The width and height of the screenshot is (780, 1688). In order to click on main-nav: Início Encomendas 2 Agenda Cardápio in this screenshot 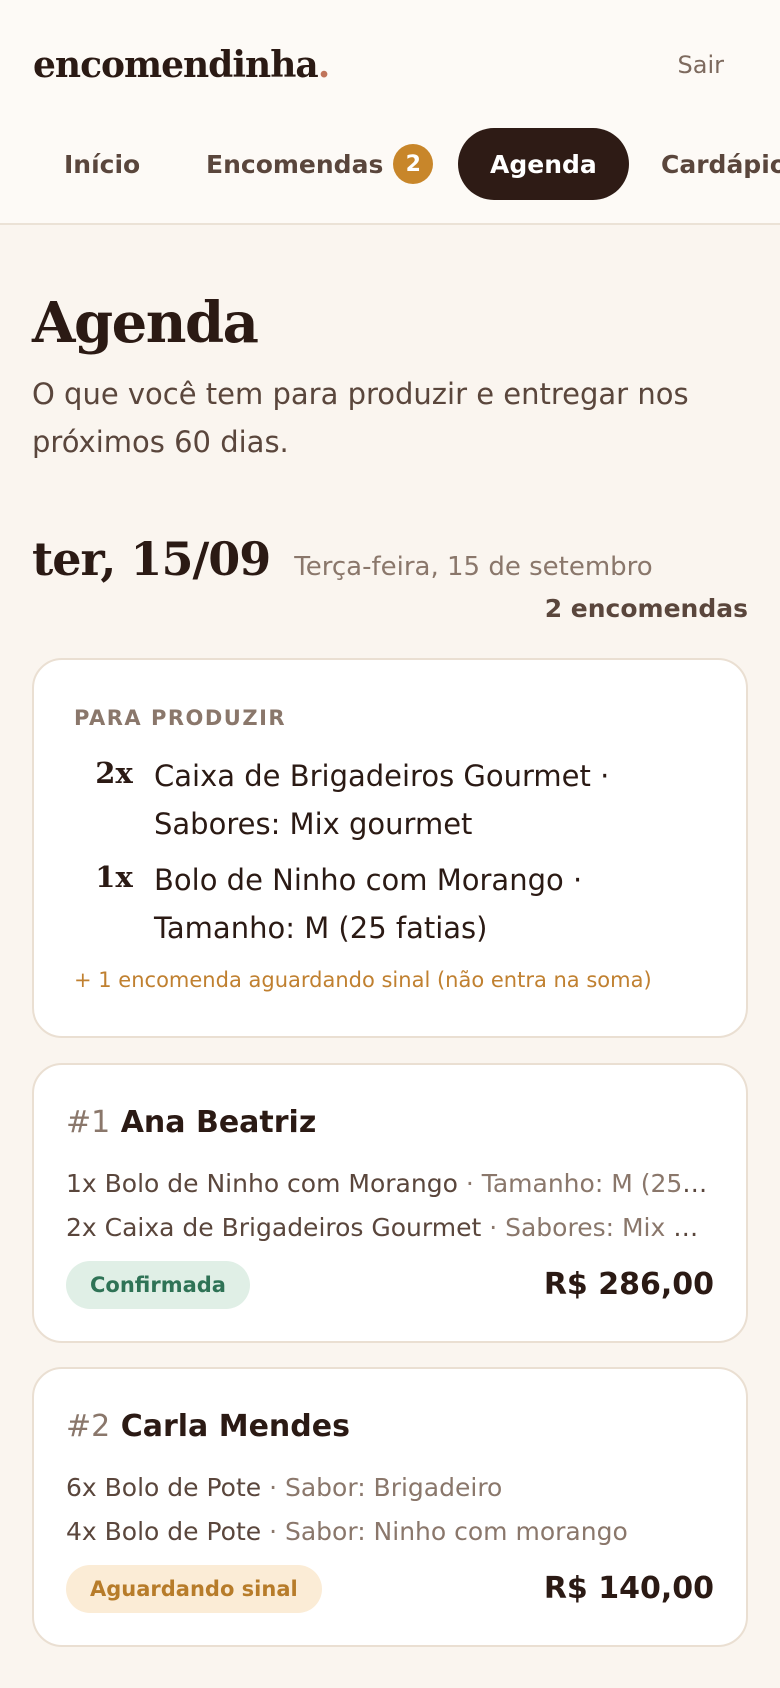, I will do `click(390, 164)`.